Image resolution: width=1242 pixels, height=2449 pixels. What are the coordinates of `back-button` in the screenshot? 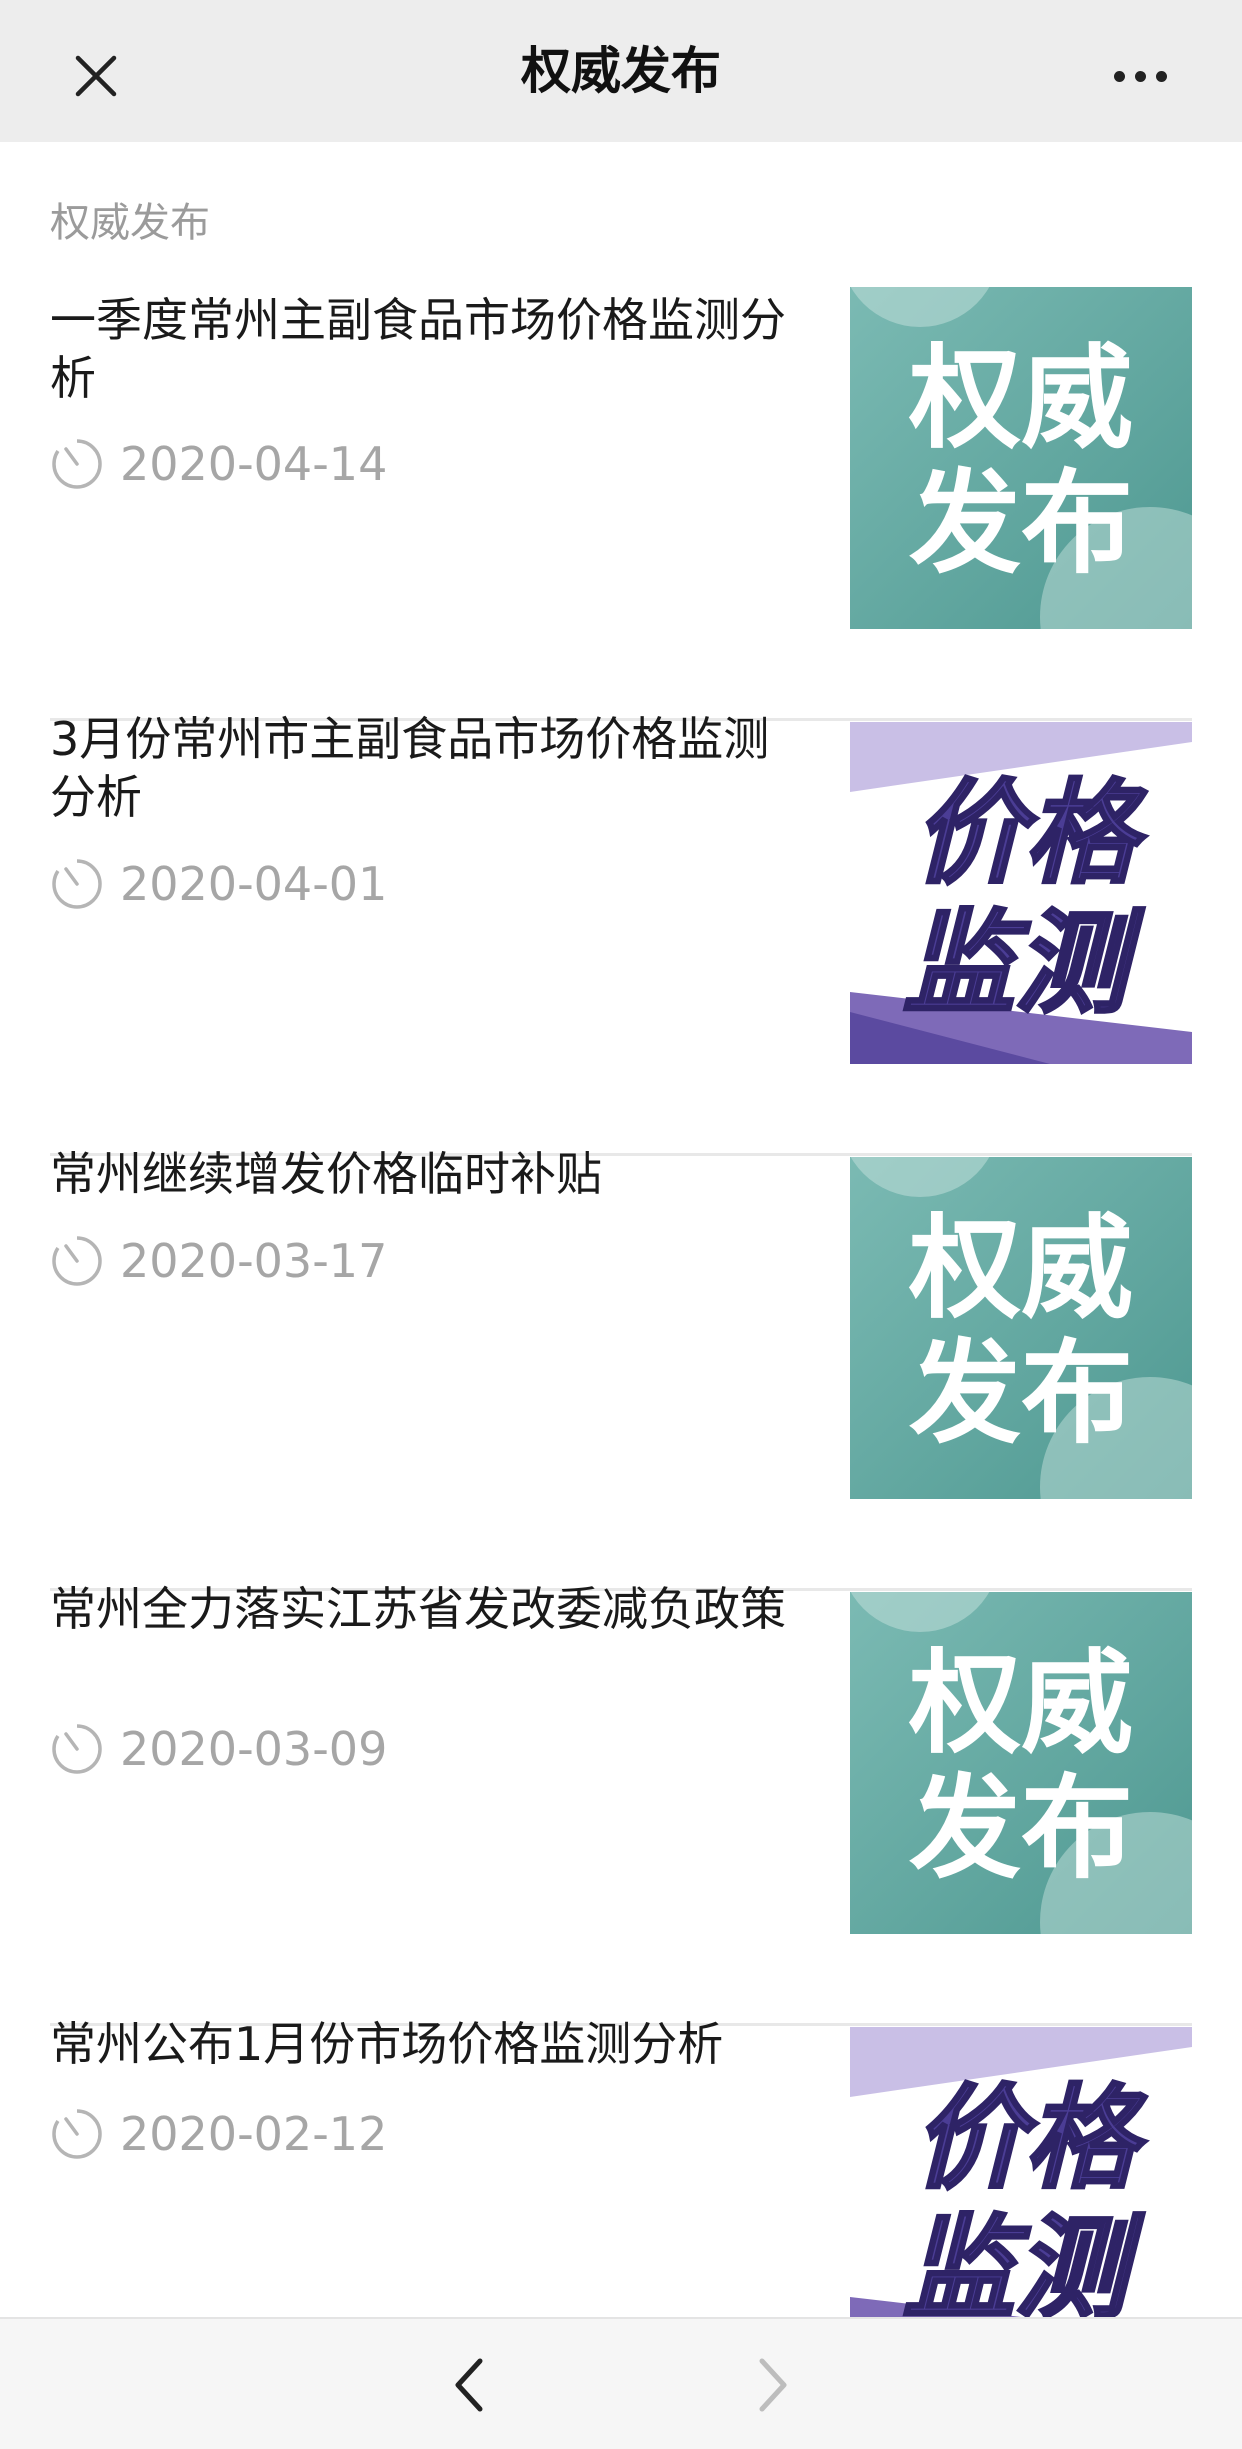 It's located at (470, 2385).